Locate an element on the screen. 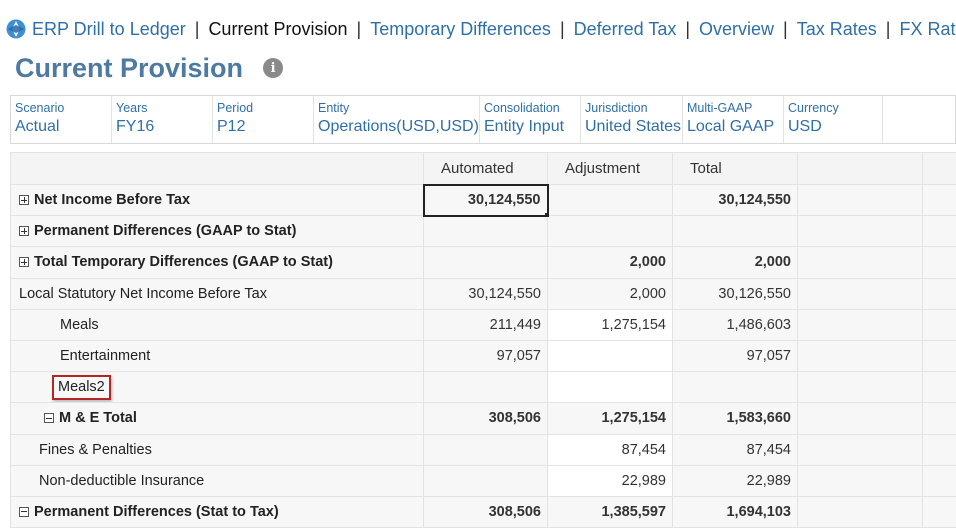 The image size is (956, 532). pov-multi-gaap: Multi-GAAP Local GAAP is located at coordinates (733, 119).